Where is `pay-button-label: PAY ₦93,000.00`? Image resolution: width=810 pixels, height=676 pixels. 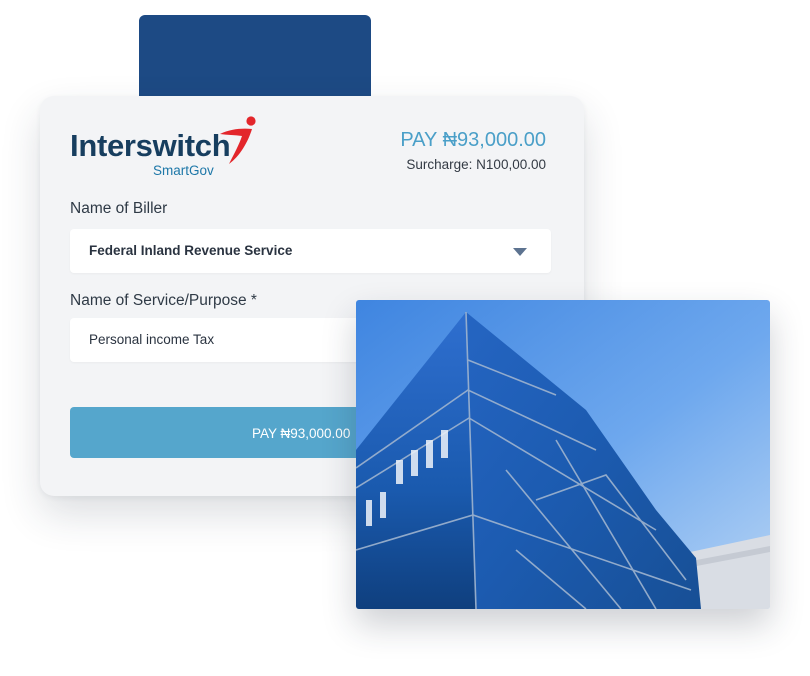
pay-button-label: PAY ₦93,000.00 is located at coordinates (301, 433).